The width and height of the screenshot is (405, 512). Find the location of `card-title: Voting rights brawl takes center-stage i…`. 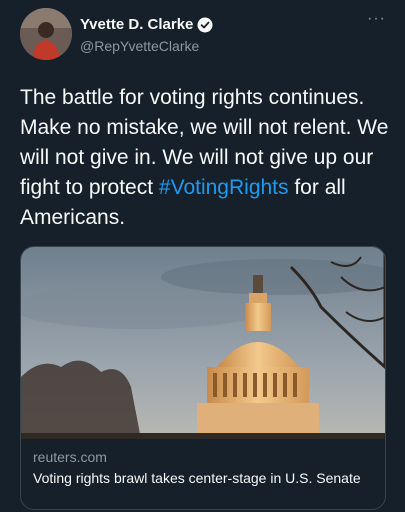

card-title: Voting rights brawl takes center-stage i… is located at coordinates (203, 478).